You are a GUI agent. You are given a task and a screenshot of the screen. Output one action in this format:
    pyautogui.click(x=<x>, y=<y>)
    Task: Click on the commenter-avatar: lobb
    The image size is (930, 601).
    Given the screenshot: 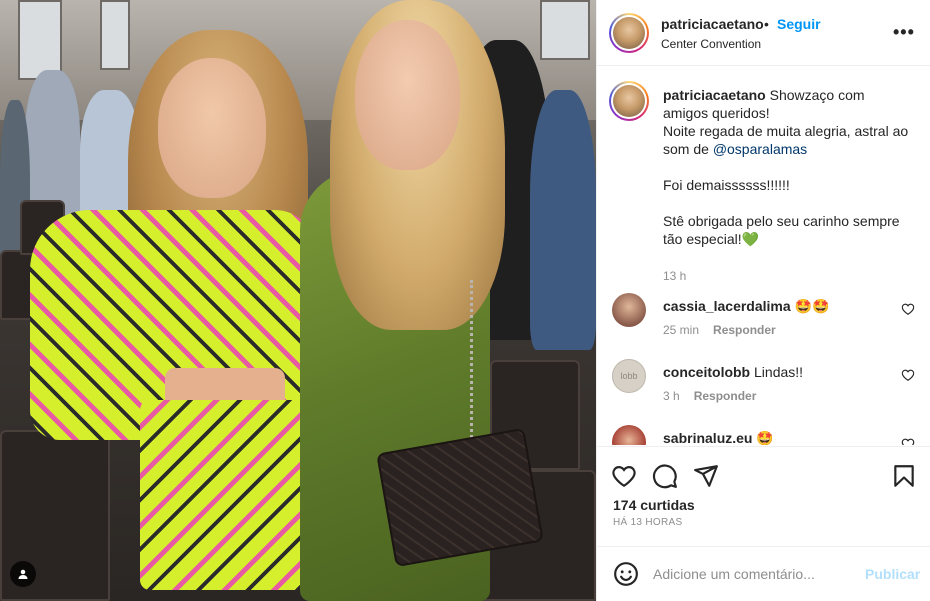 What is the action you would take?
    pyautogui.click(x=629, y=376)
    